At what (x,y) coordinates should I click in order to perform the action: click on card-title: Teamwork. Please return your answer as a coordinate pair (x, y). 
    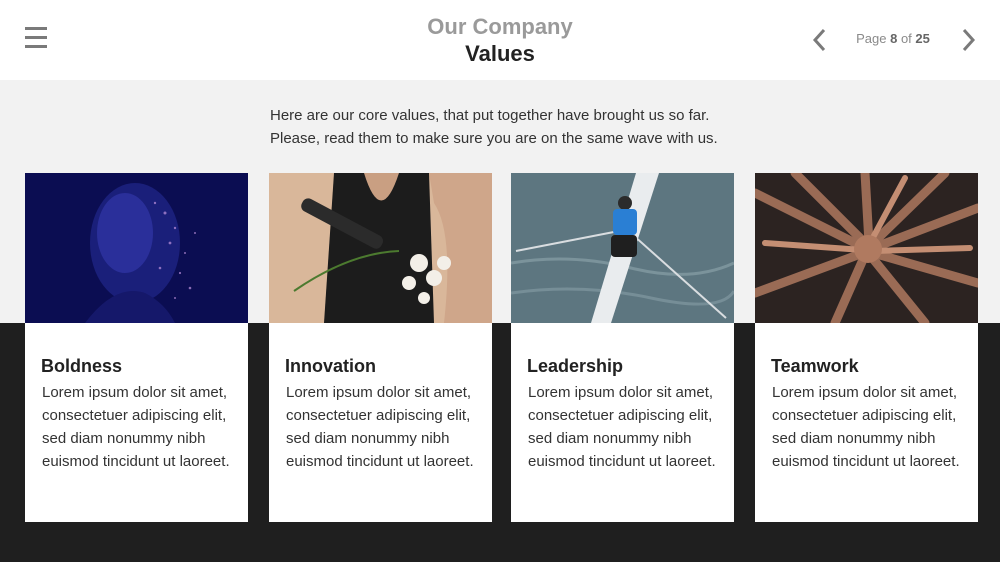
    Looking at the image, I should click on (815, 366).